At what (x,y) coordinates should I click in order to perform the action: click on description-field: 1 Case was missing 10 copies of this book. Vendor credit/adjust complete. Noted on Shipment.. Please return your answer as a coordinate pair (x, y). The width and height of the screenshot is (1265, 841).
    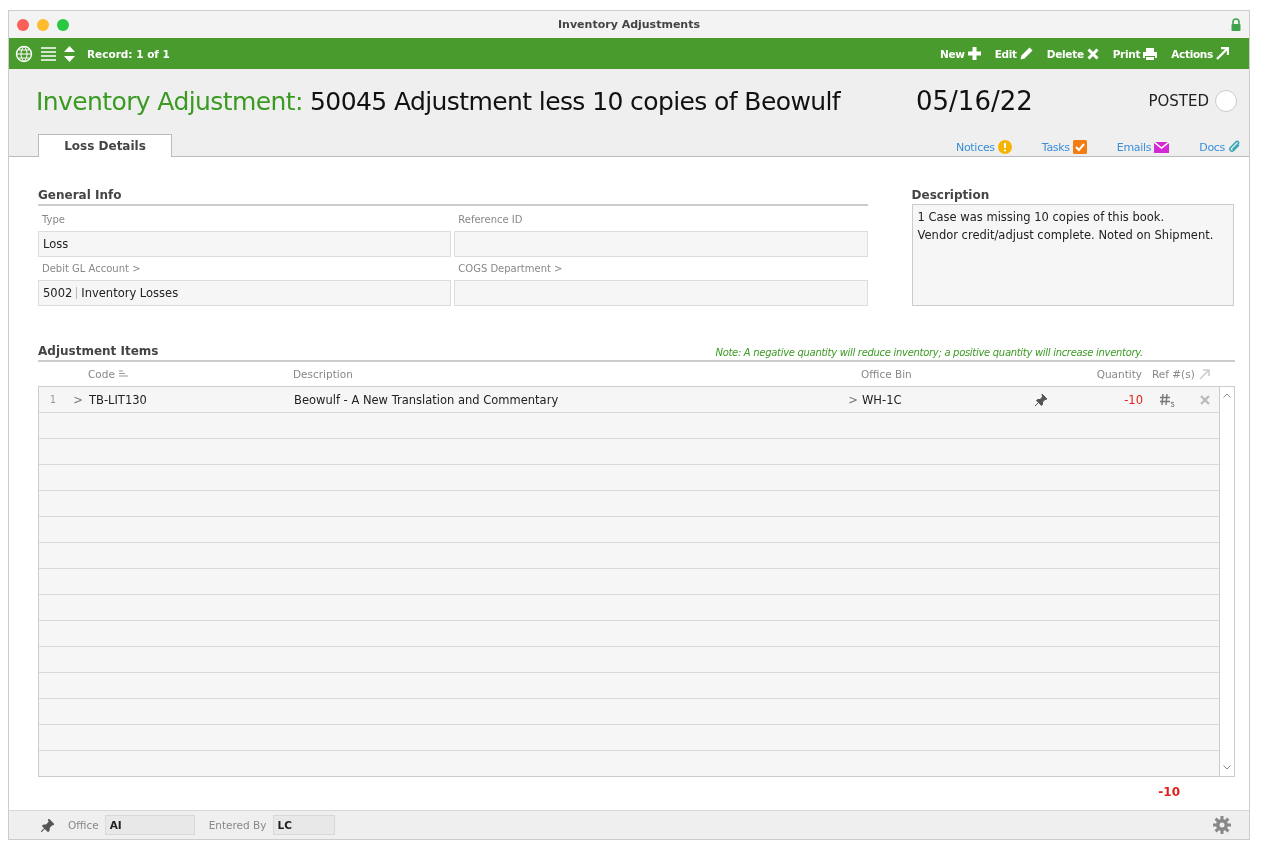
    Looking at the image, I should click on (1072, 255).